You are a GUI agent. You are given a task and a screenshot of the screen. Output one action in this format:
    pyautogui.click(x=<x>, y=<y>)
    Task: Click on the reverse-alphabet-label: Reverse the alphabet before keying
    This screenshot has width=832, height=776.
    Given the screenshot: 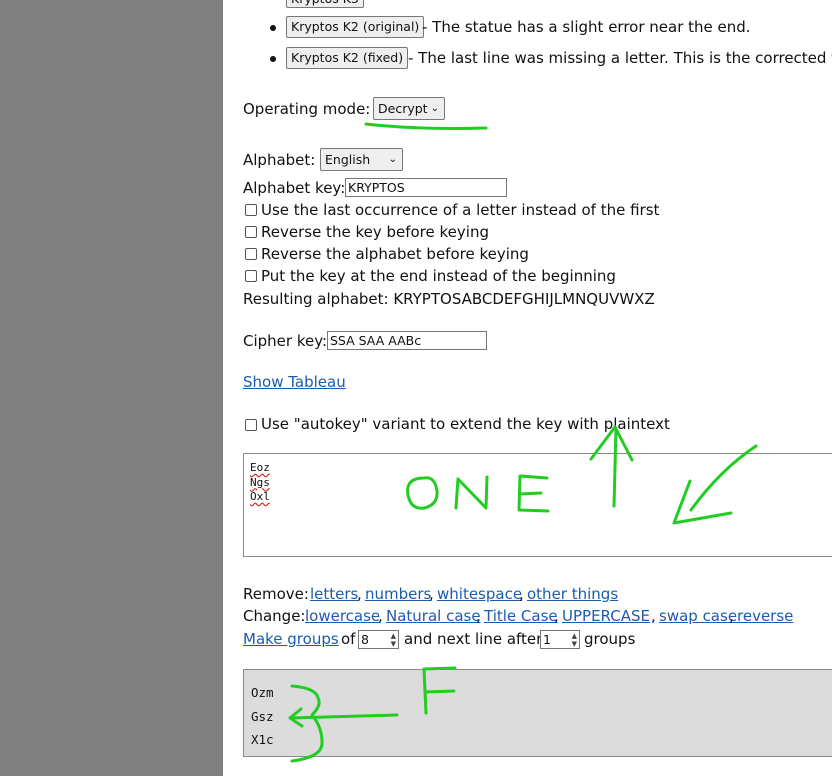 What is the action you would take?
    pyautogui.click(x=395, y=254)
    